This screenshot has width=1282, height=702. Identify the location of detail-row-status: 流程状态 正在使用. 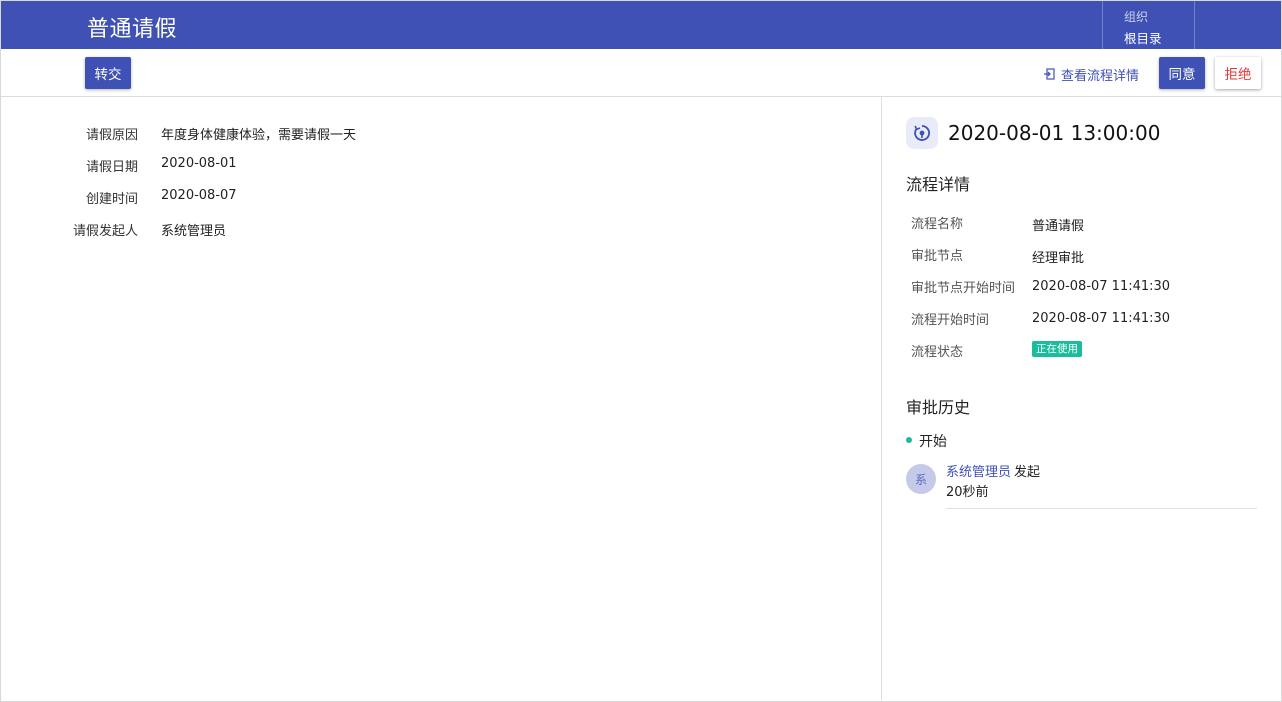
(1091, 351).